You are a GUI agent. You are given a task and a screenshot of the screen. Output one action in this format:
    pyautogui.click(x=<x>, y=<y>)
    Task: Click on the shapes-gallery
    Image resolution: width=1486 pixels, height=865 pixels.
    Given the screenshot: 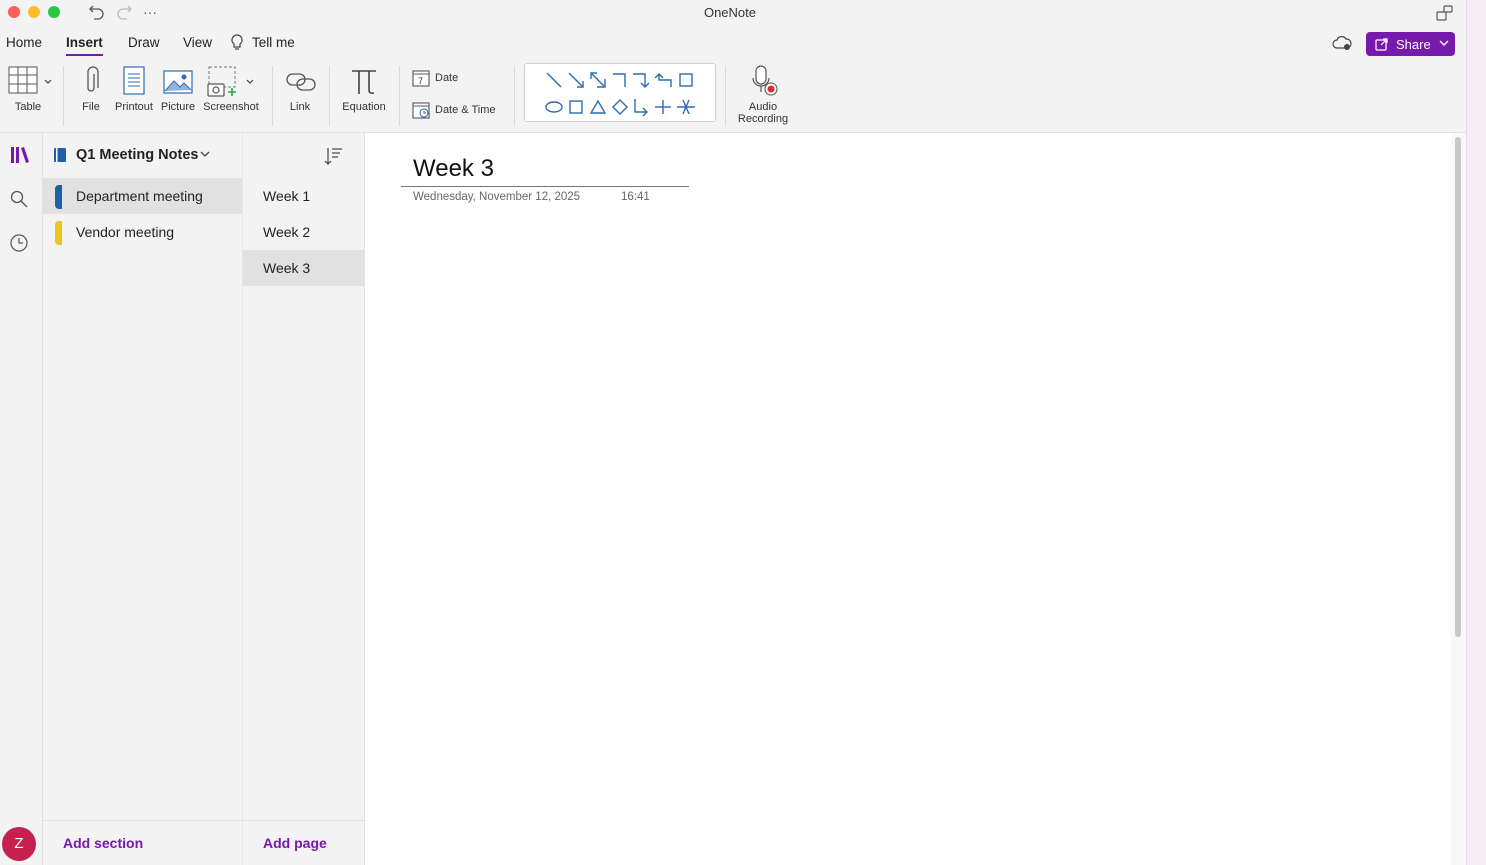 What is the action you would take?
    pyautogui.click(x=620, y=92)
    